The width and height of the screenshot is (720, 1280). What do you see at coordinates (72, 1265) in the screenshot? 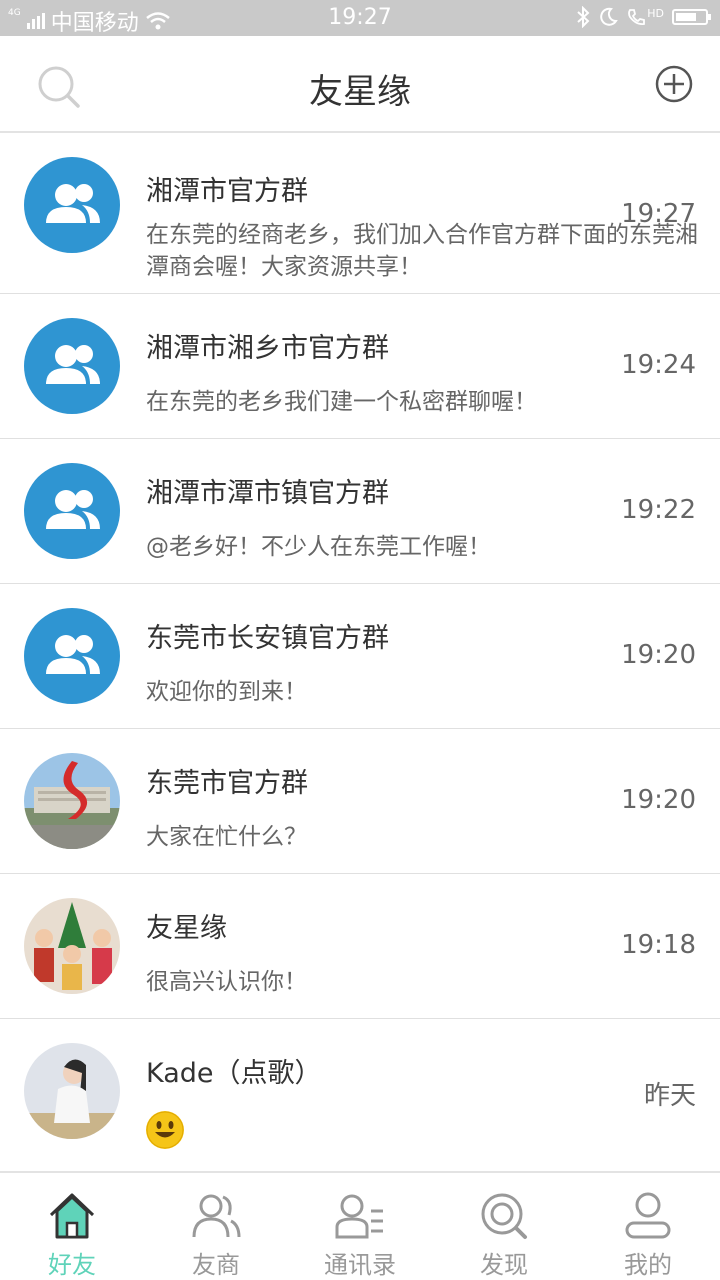
I see `tab-label: 好友` at bounding box center [72, 1265].